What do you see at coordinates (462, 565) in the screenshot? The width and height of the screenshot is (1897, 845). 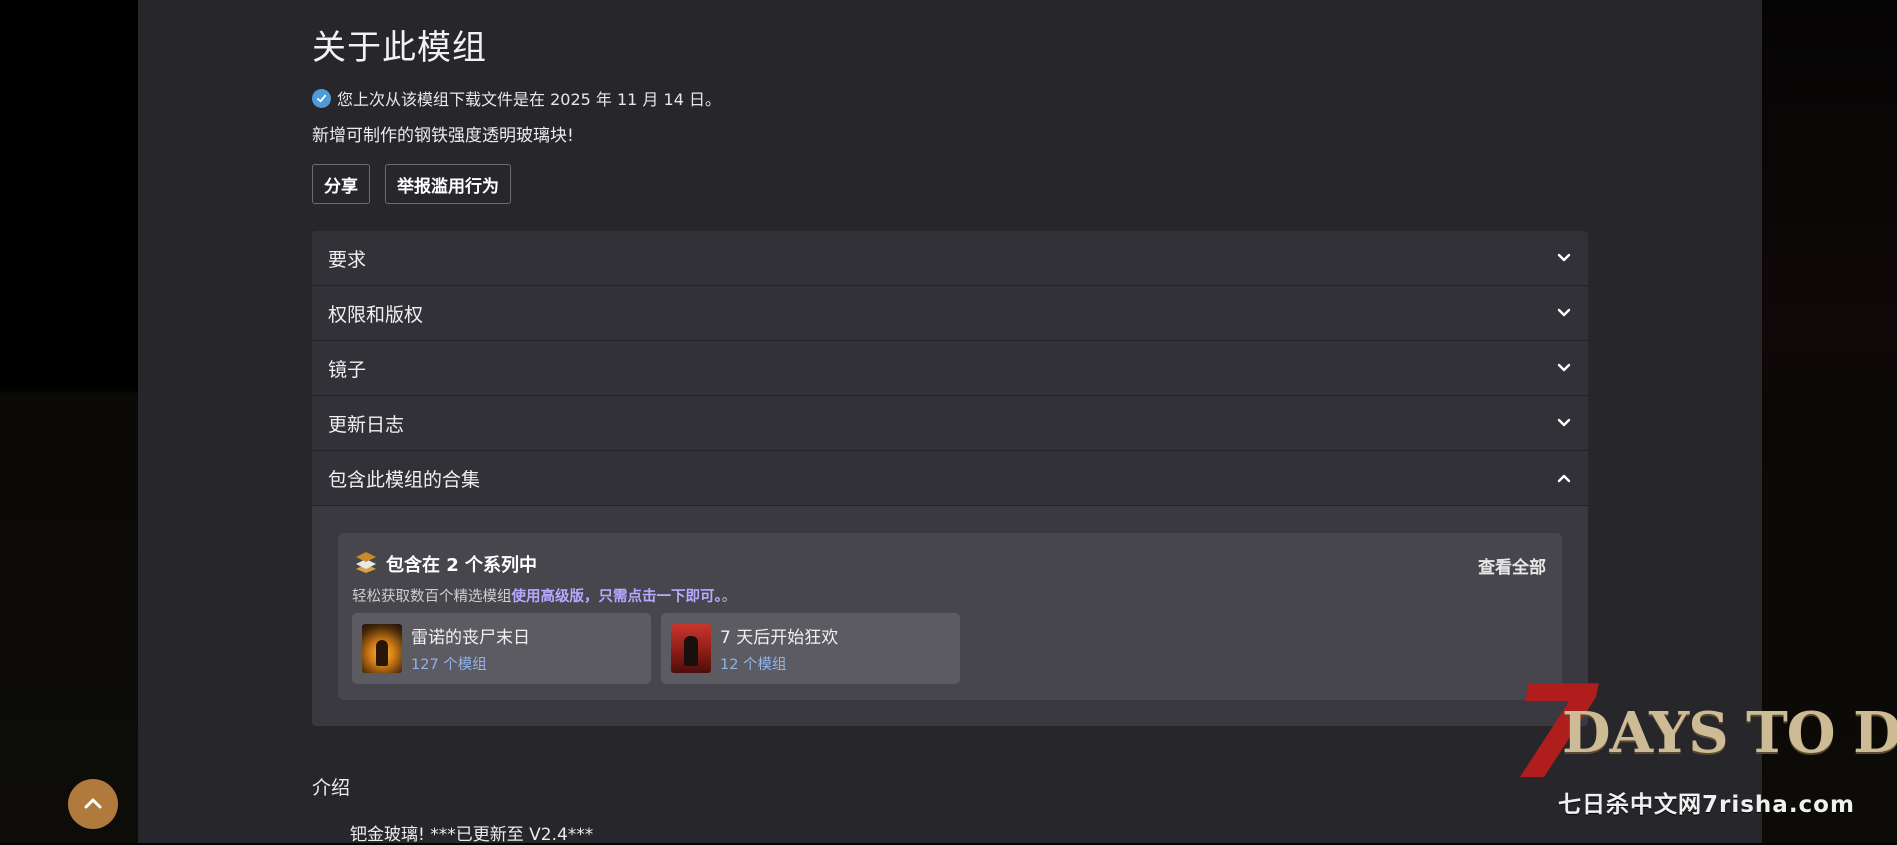 I see `collections-title: 包含在 2 个系列中` at bounding box center [462, 565].